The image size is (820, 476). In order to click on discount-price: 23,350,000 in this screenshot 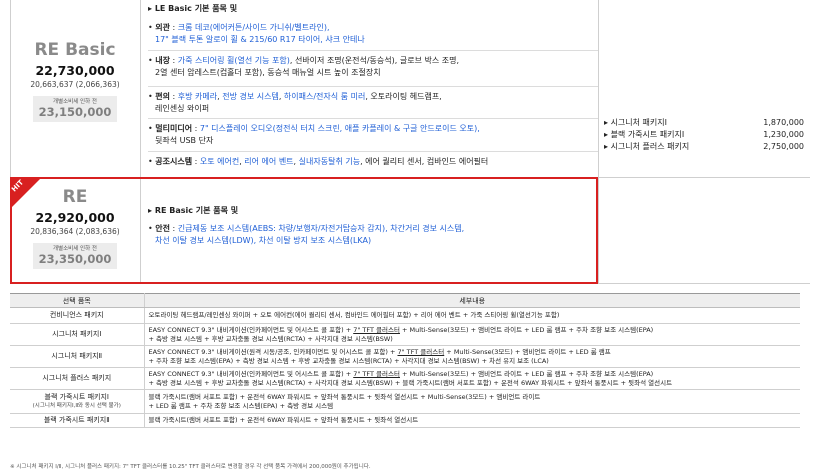, I will do `click(75, 259)`.